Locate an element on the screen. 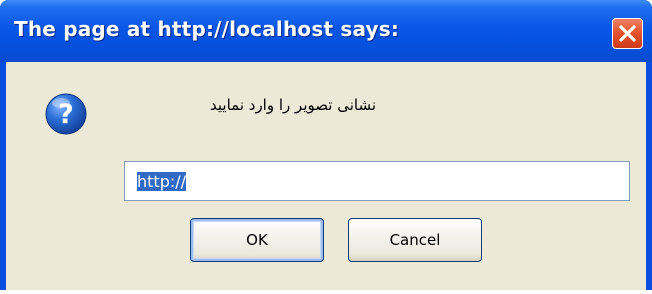 This screenshot has height=294, width=652. page-background is located at coordinates (326, 292).